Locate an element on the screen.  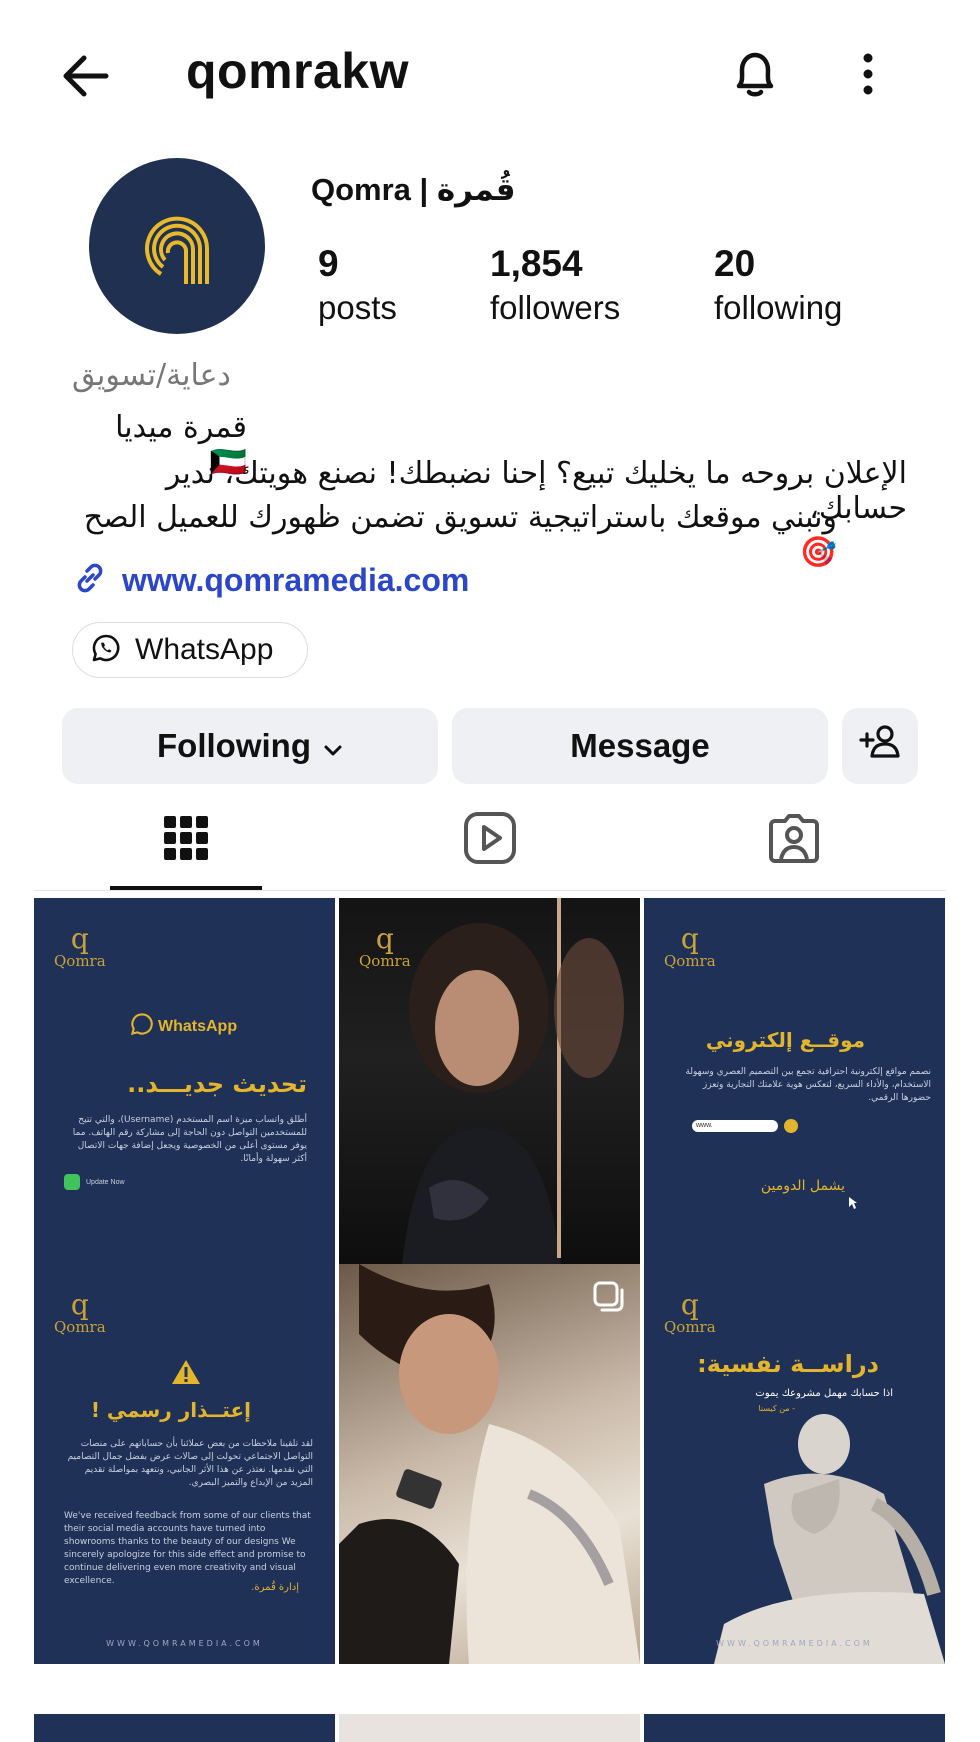
tagged-person-icon is located at coordinates (794, 840).